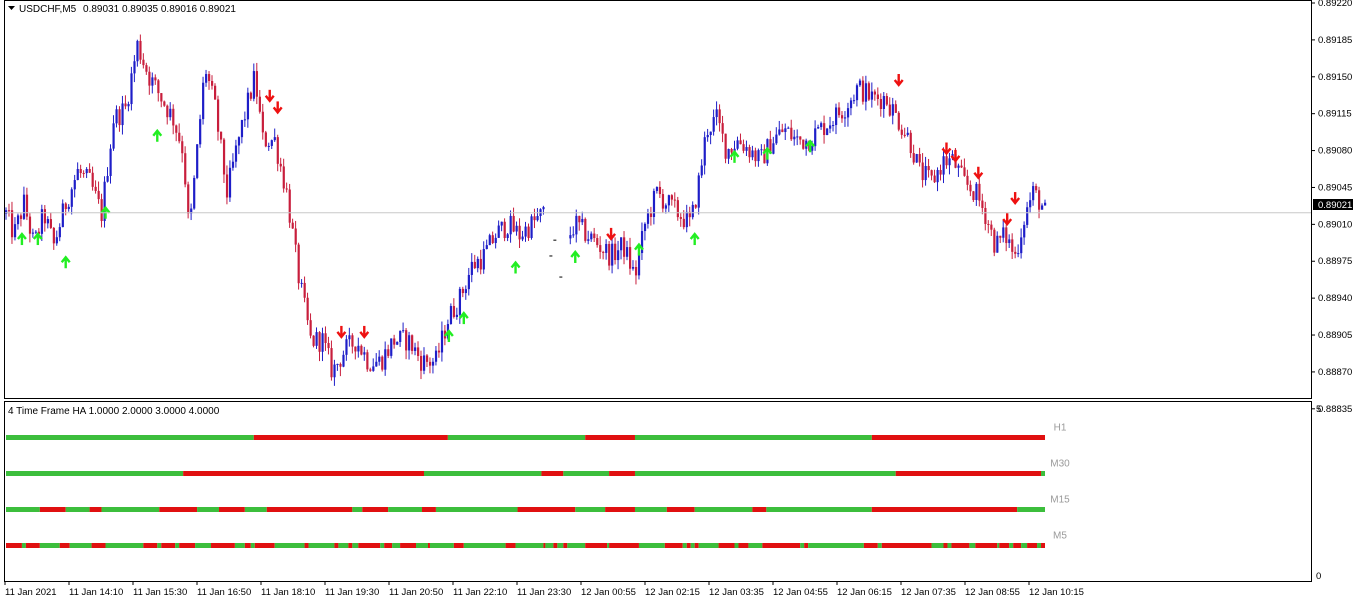 Image resolution: width=1360 pixels, height=601 pixels. Describe the element at coordinates (288, 592) in the screenshot. I see `time-tick-label: 11 Jan 18:10` at that location.